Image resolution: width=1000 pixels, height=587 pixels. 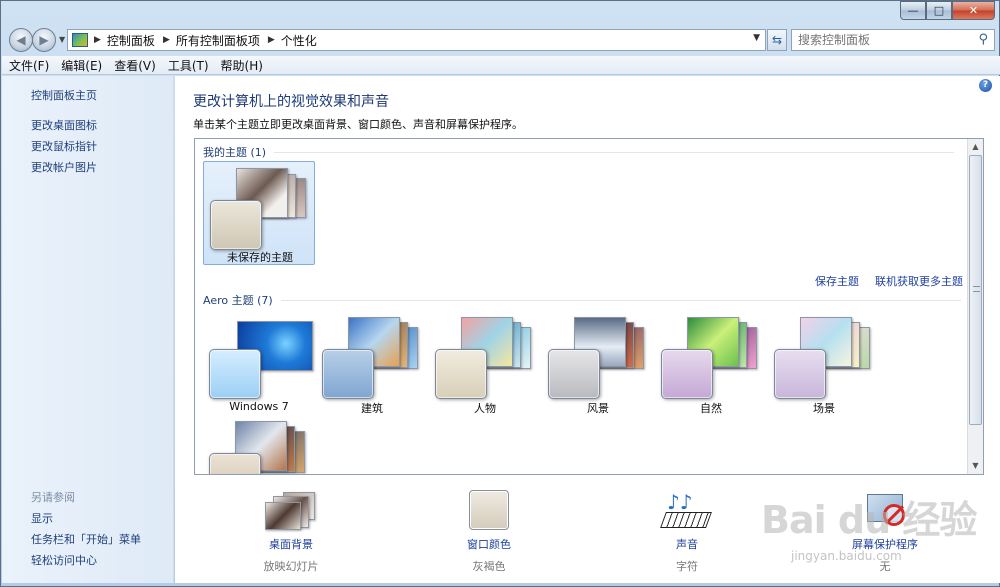 What do you see at coordinates (919, 281) in the screenshot?
I see `get-more-themes-link: 联机获取更多主题` at bounding box center [919, 281].